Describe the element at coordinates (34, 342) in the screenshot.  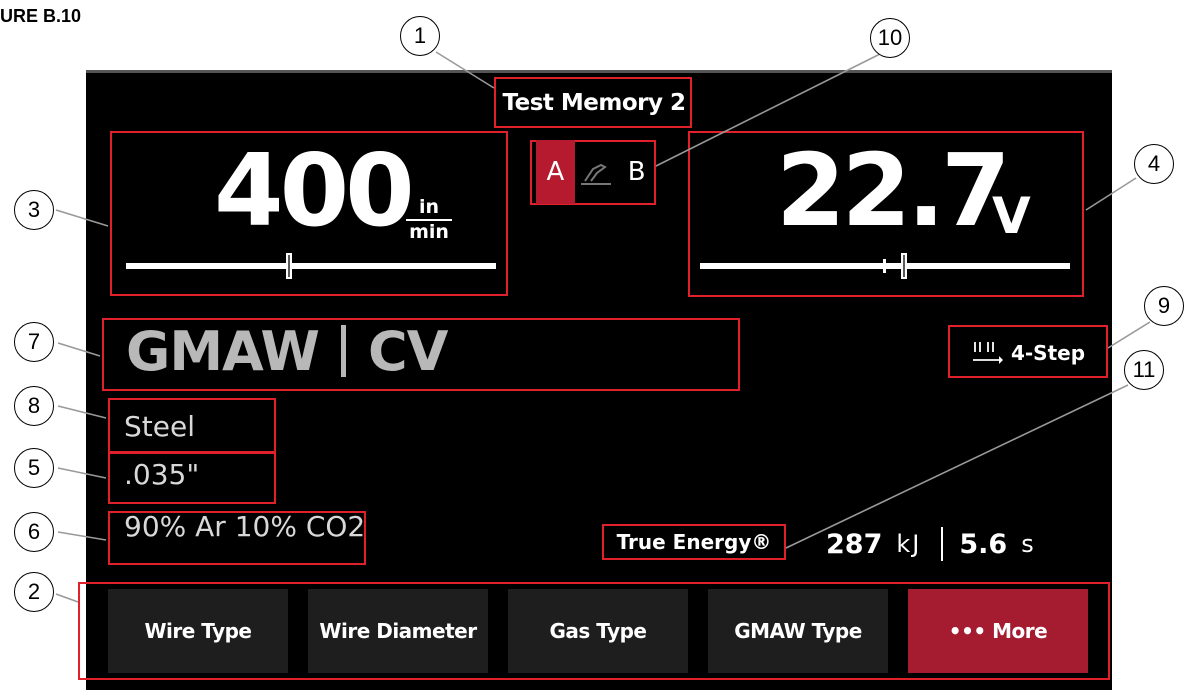
I see `callout-7: 7` at that location.